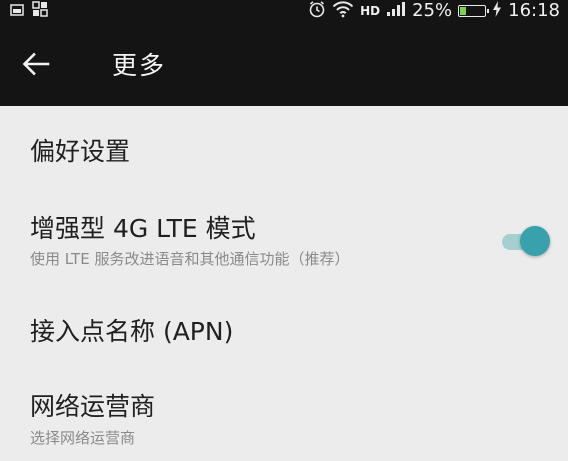  I want to click on lte-mode-title: 增强型 4G LTE 模式, so click(143, 228).